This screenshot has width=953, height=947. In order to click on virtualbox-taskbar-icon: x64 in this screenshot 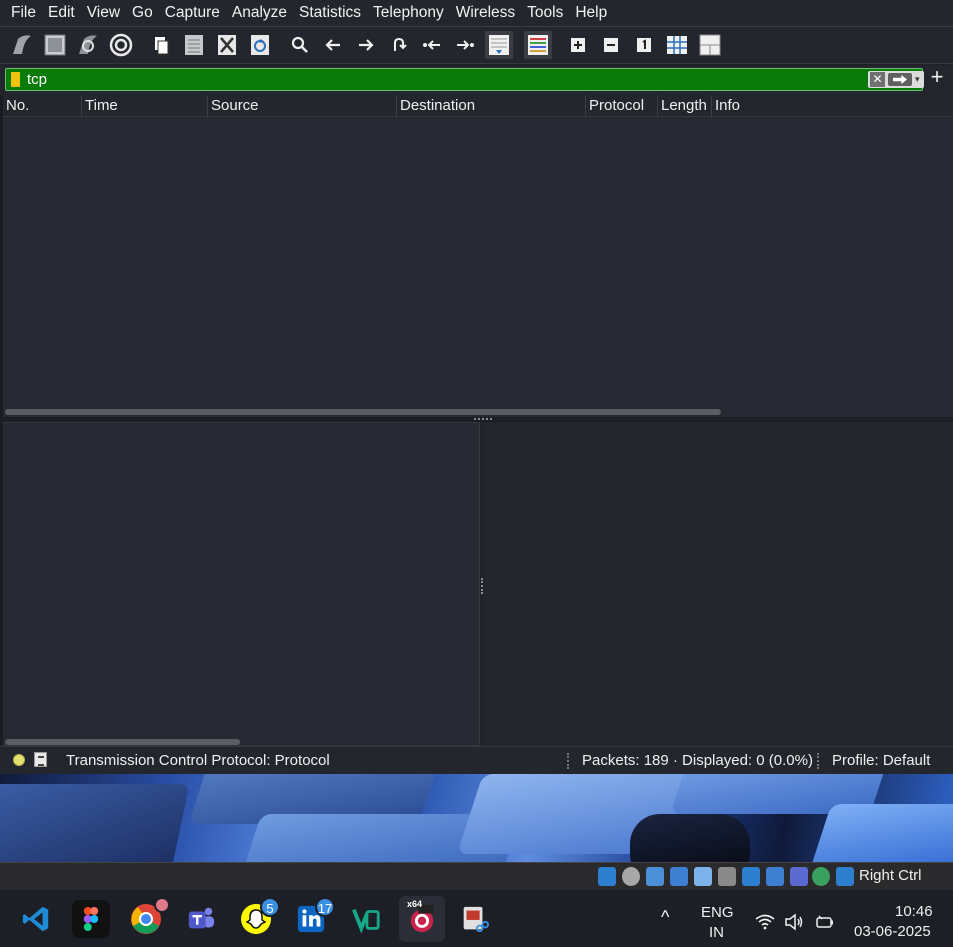, I will do `click(422, 919)`.